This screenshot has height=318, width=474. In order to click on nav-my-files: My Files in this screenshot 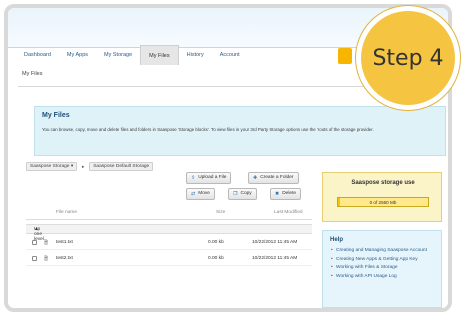, I will do `click(159, 55)`.